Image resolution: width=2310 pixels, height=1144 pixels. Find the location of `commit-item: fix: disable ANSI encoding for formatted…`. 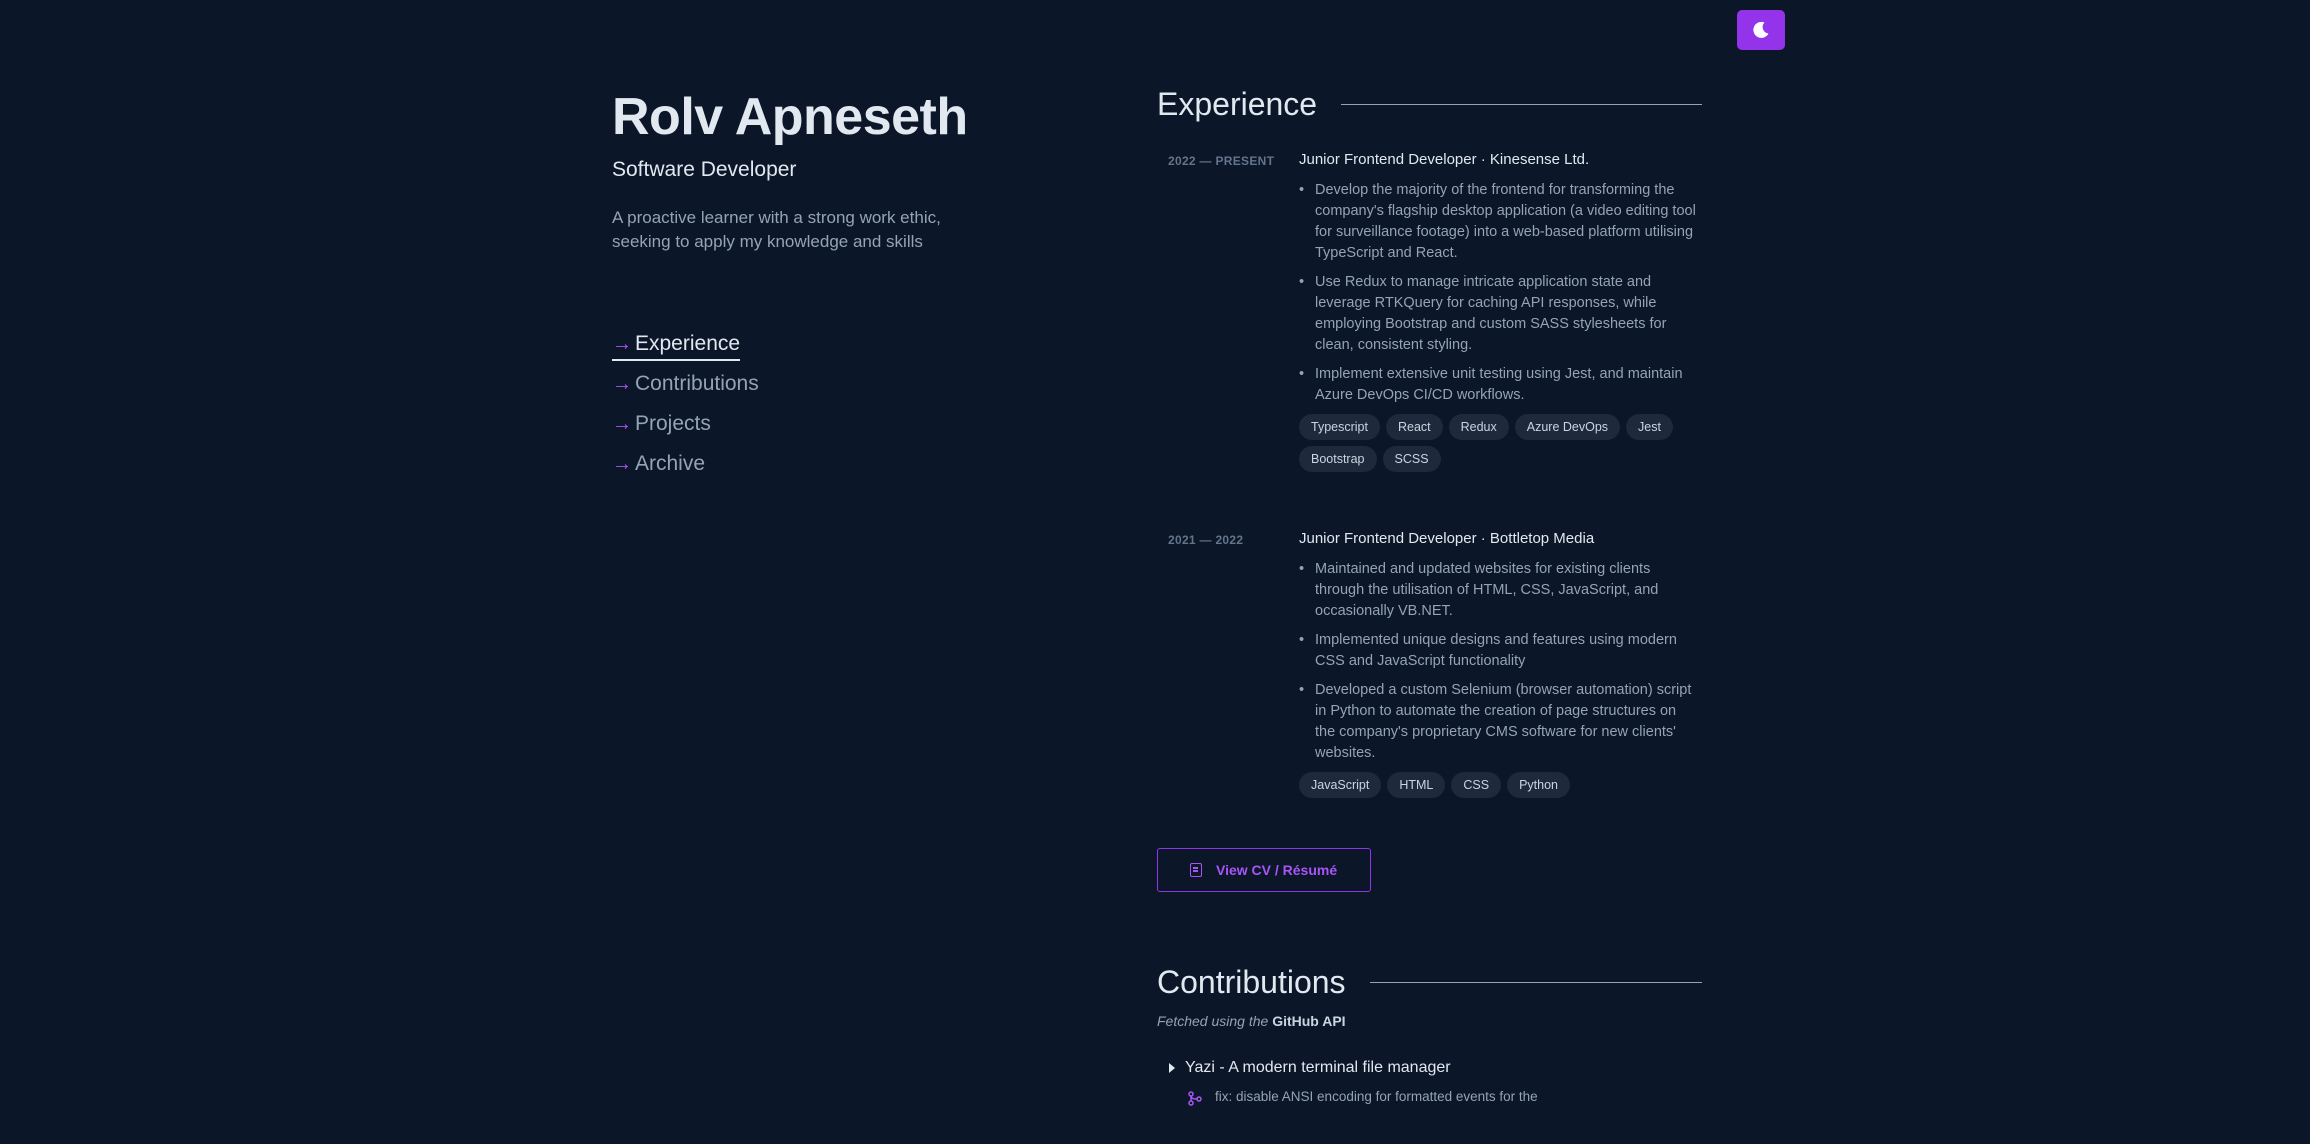

commit-item: fix: disable ANSI encoding for formatted… is located at coordinates (1444, 1097).